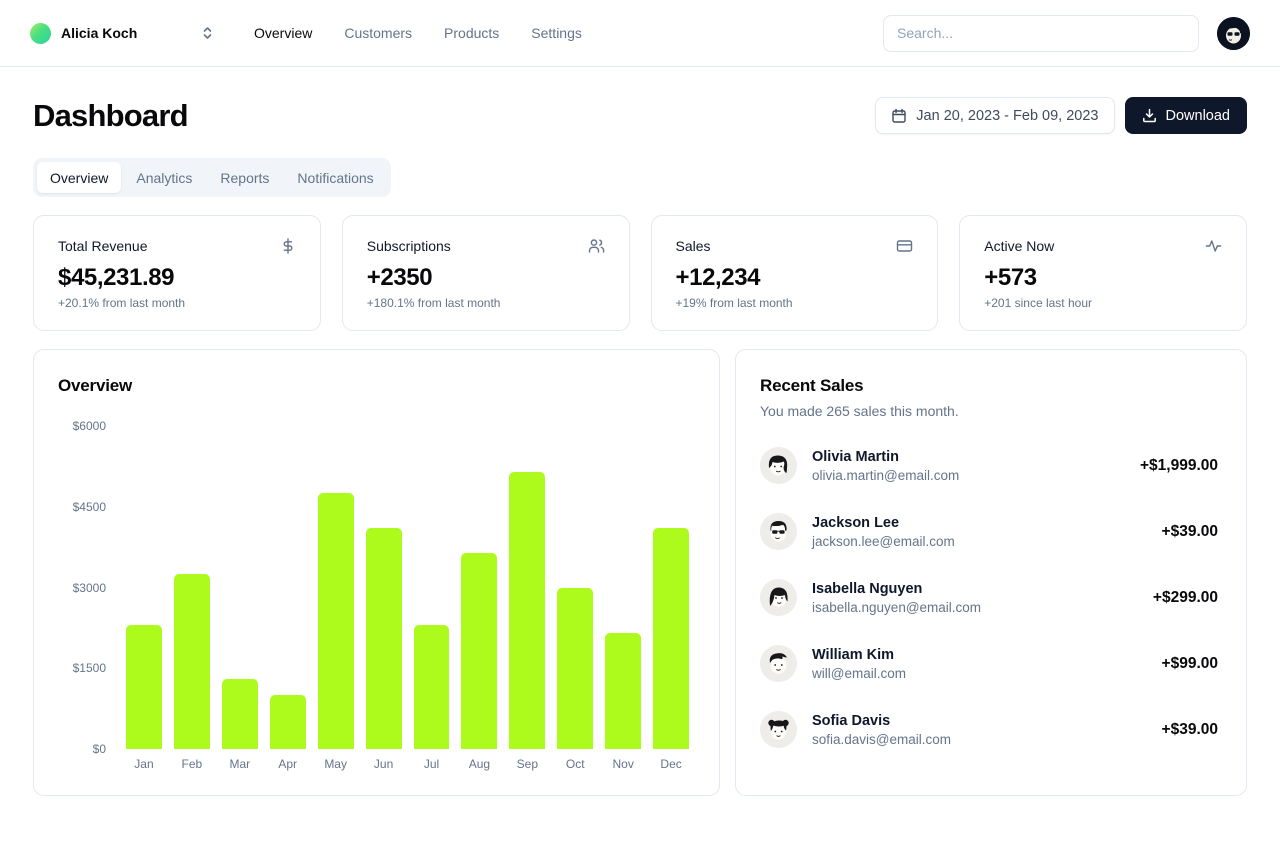 The height and width of the screenshot is (866, 1280). I want to click on chart-column-may, so click(336, 587).